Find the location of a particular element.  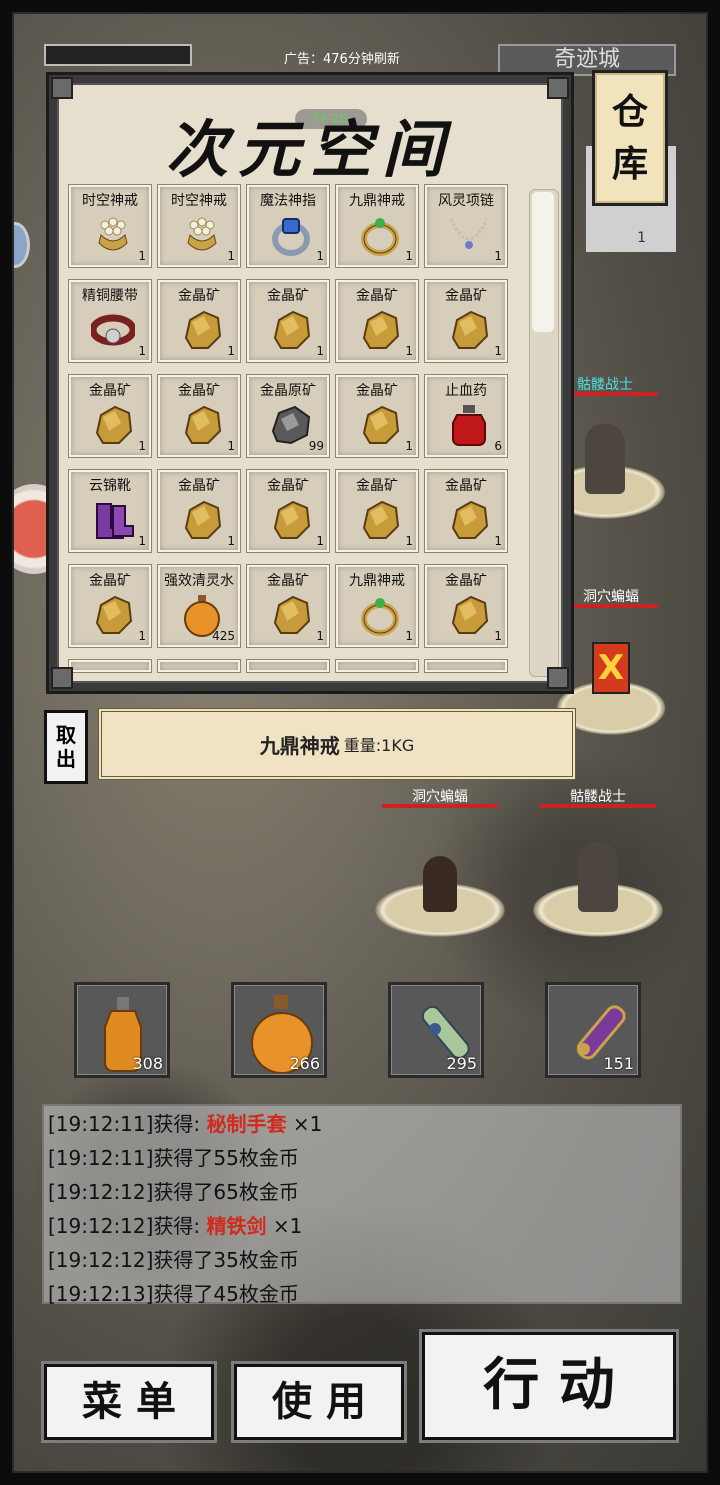

item-name: 魔法神指 is located at coordinates (288, 201).